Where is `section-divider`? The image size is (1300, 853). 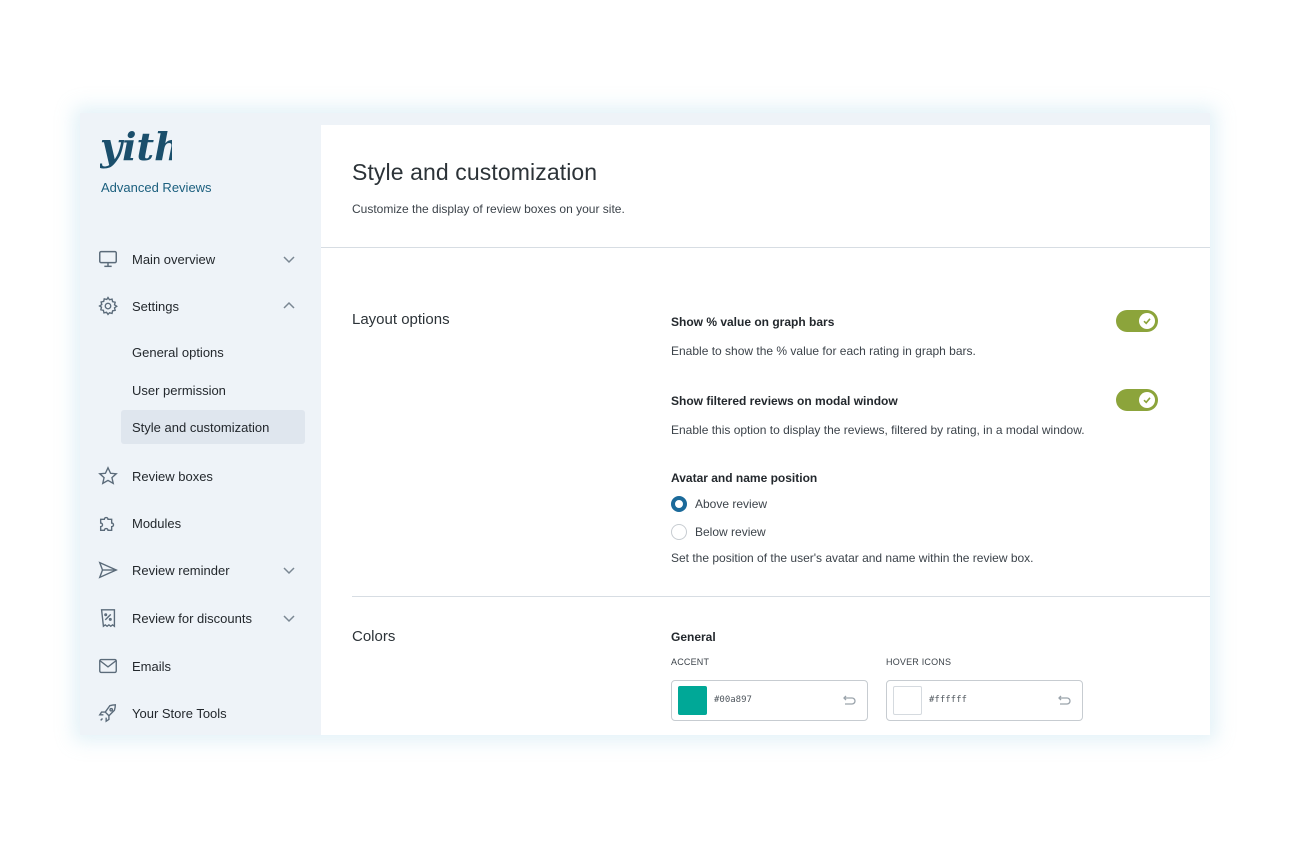
section-divider is located at coordinates (781, 596).